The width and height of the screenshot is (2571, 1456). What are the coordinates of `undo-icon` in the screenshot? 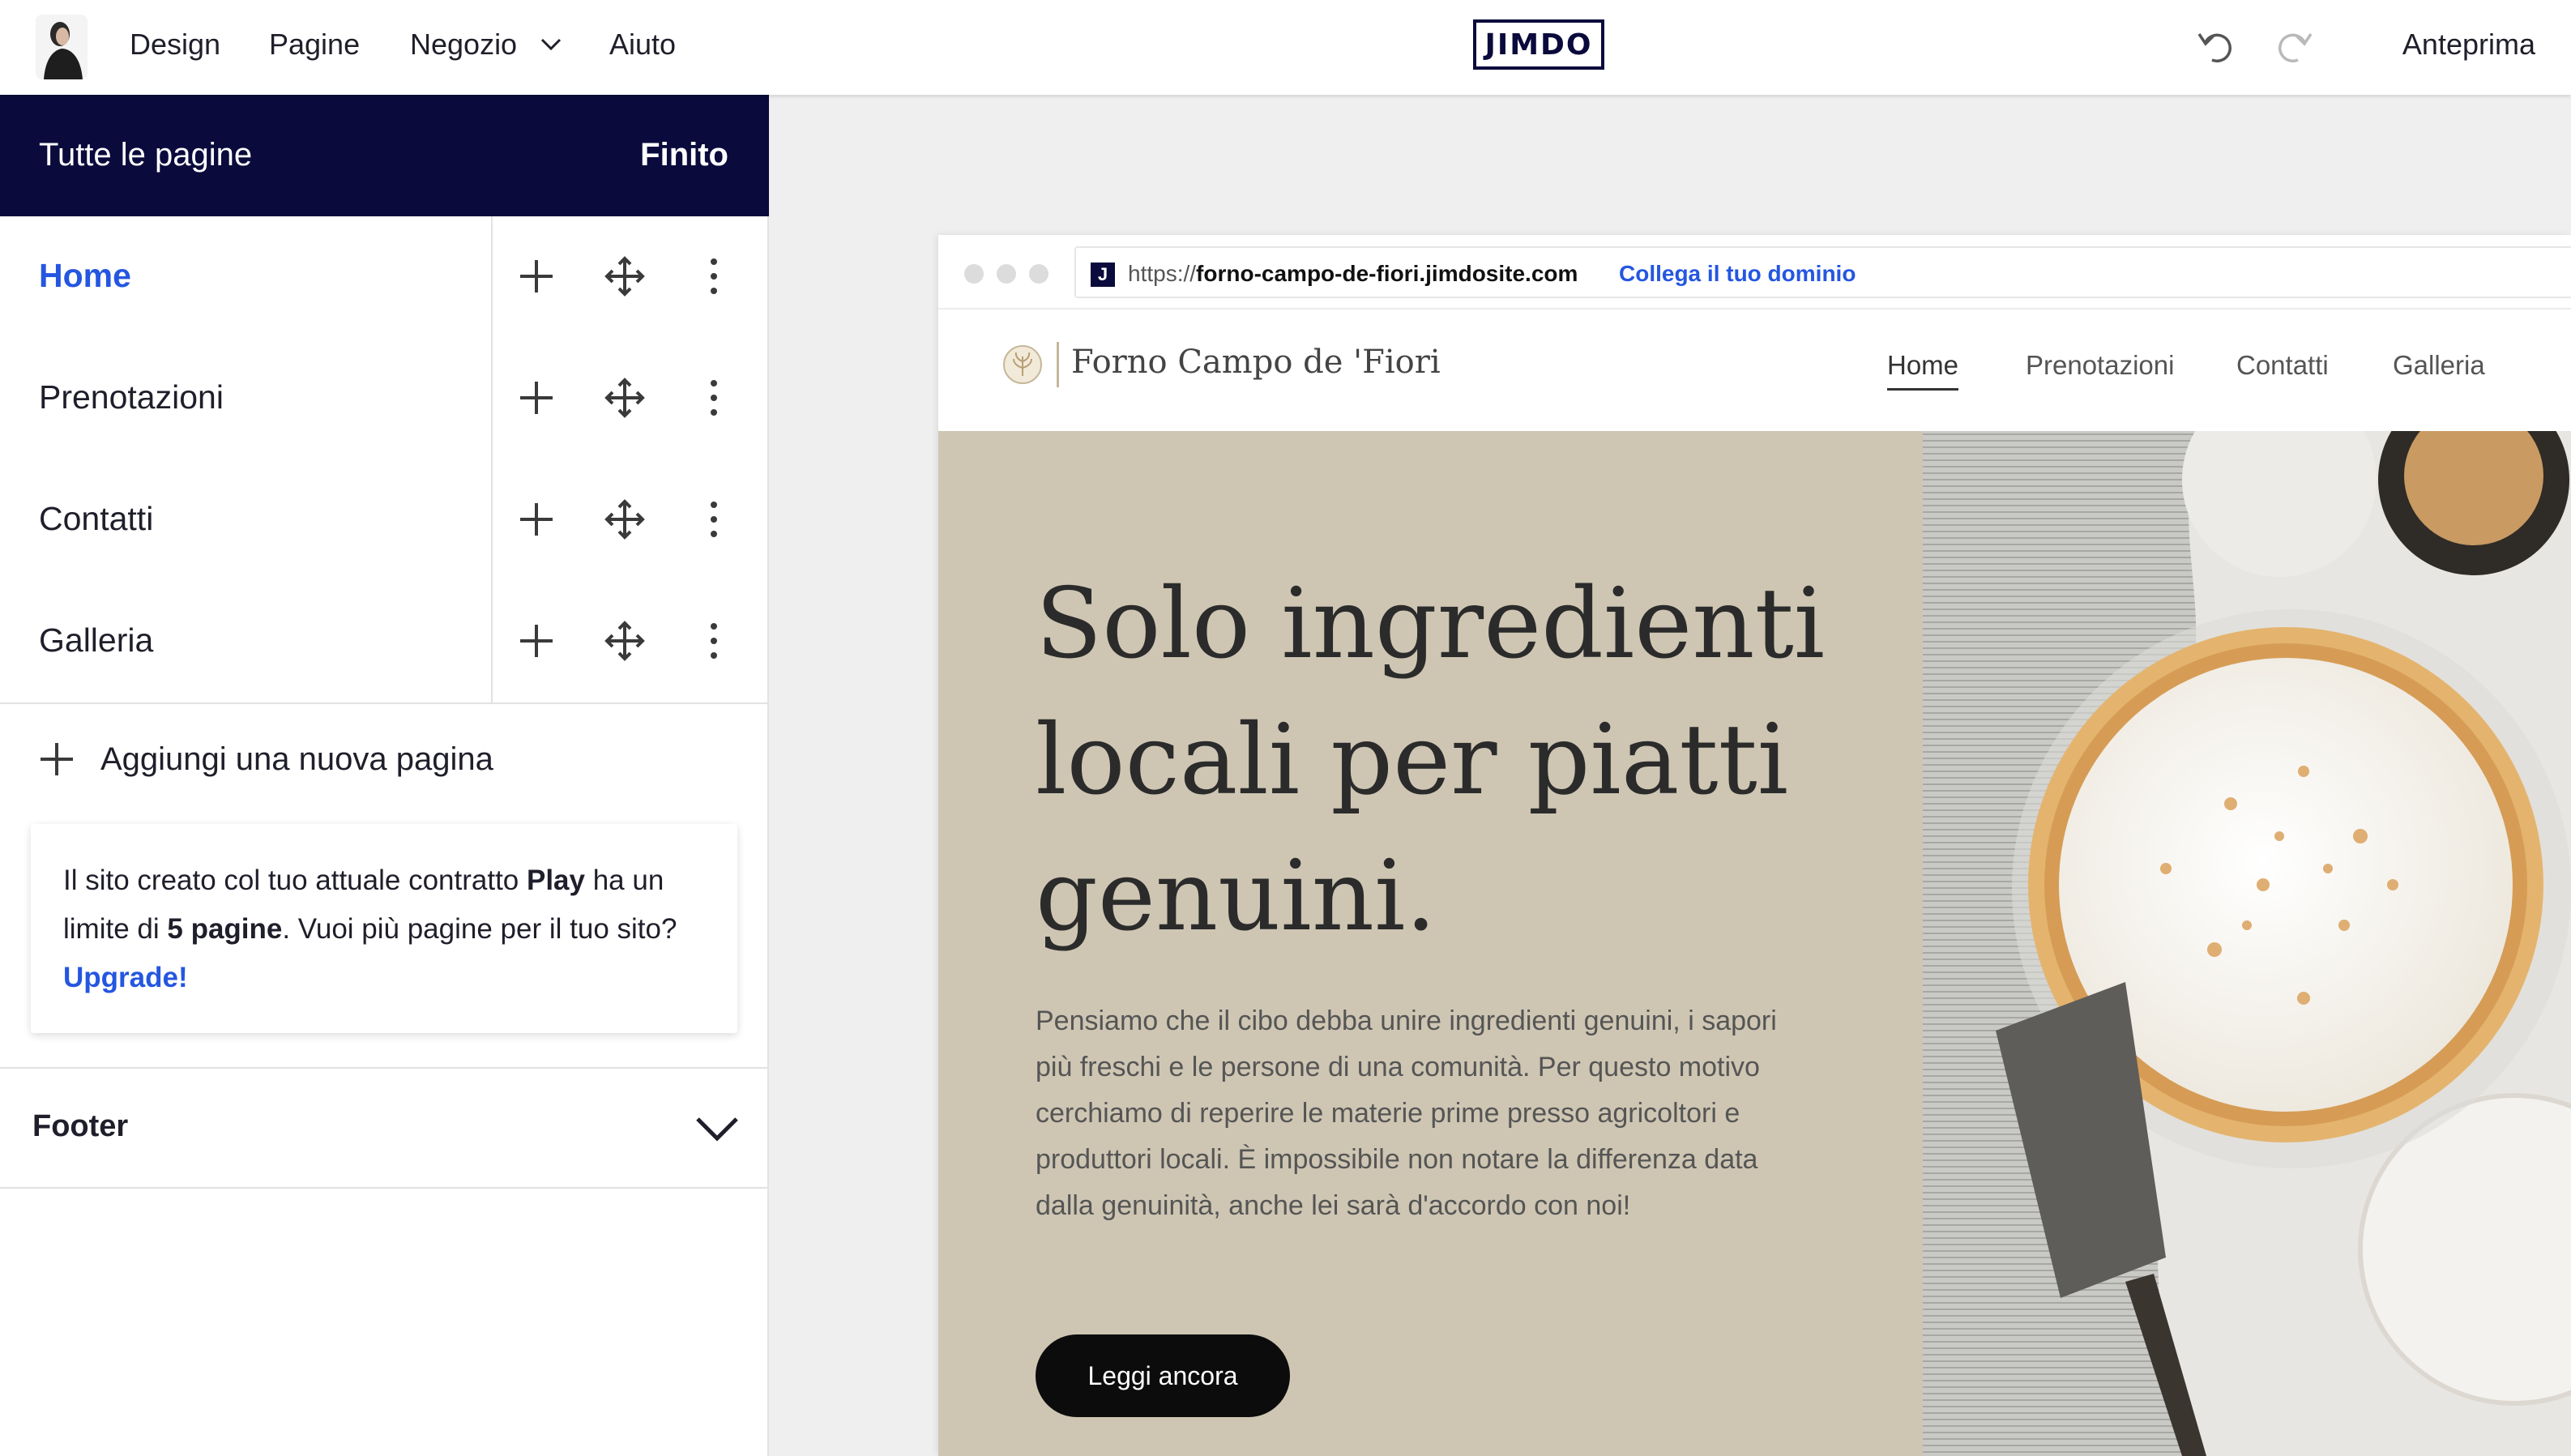 It's located at (2215, 45).